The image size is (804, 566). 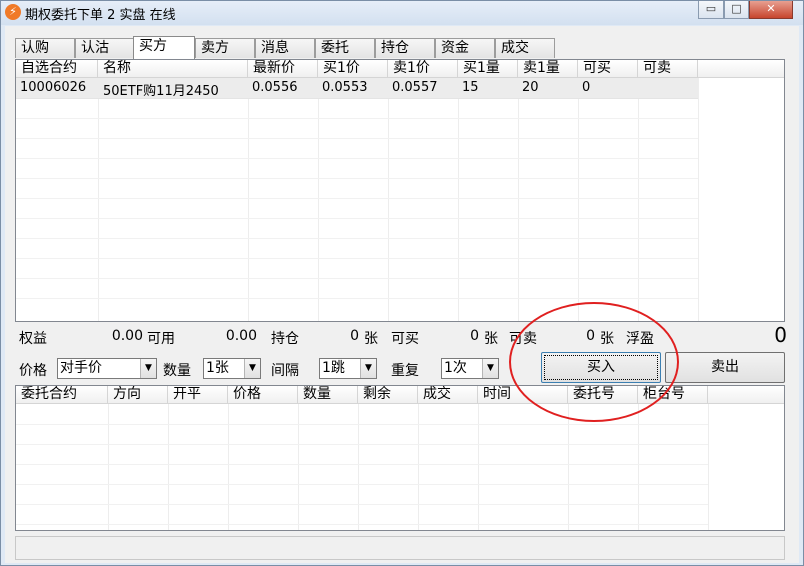 I want to click on quote-cell-bid1-qty: 15, so click(x=470, y=87).